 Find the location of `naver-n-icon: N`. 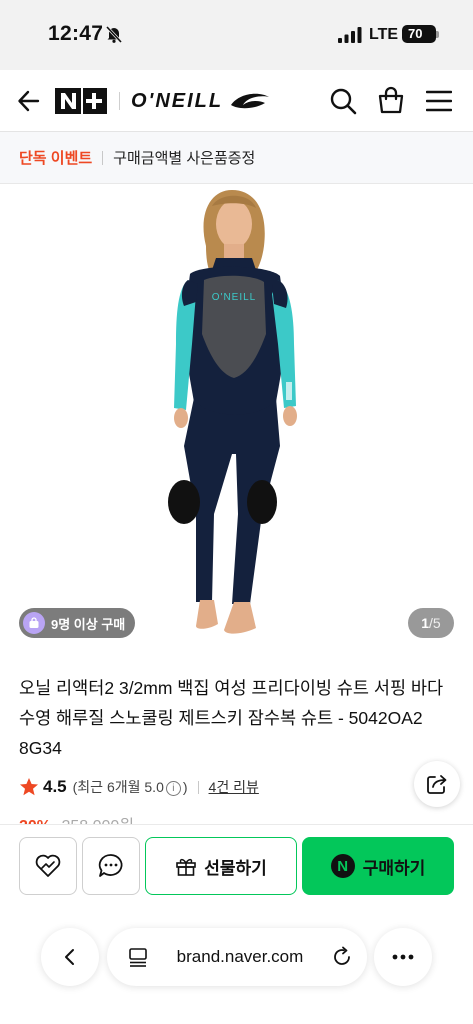

naver-n-icon: N is located at coordinates (342, 866).